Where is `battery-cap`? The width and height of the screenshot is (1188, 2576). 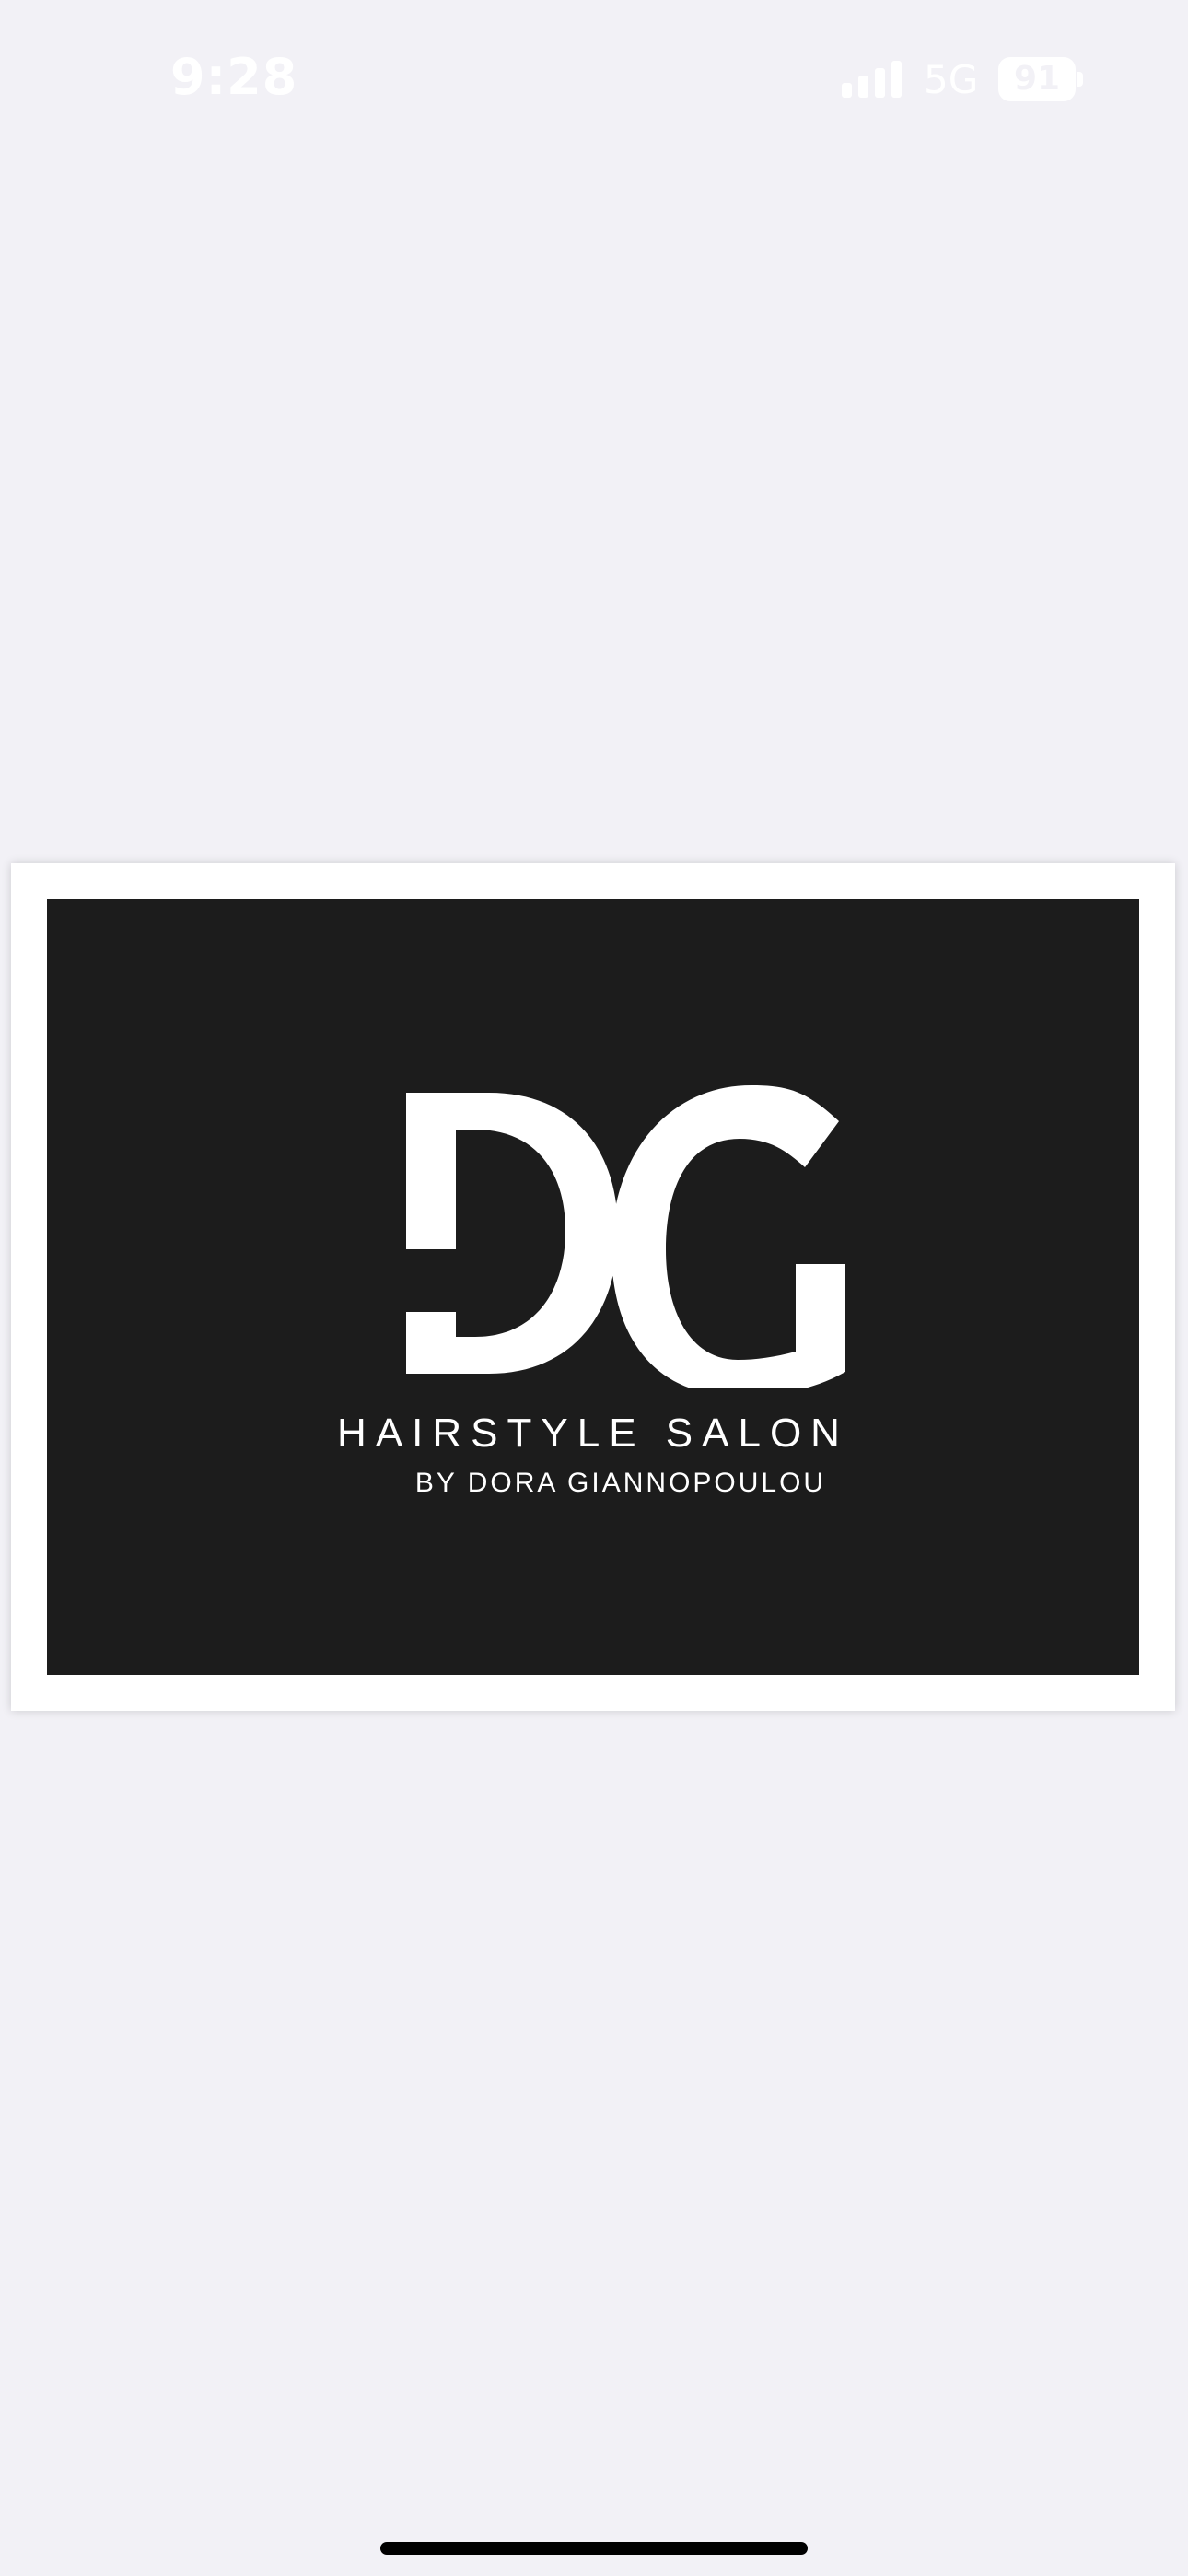 battery-cap is located at coordinates (1080, 79).